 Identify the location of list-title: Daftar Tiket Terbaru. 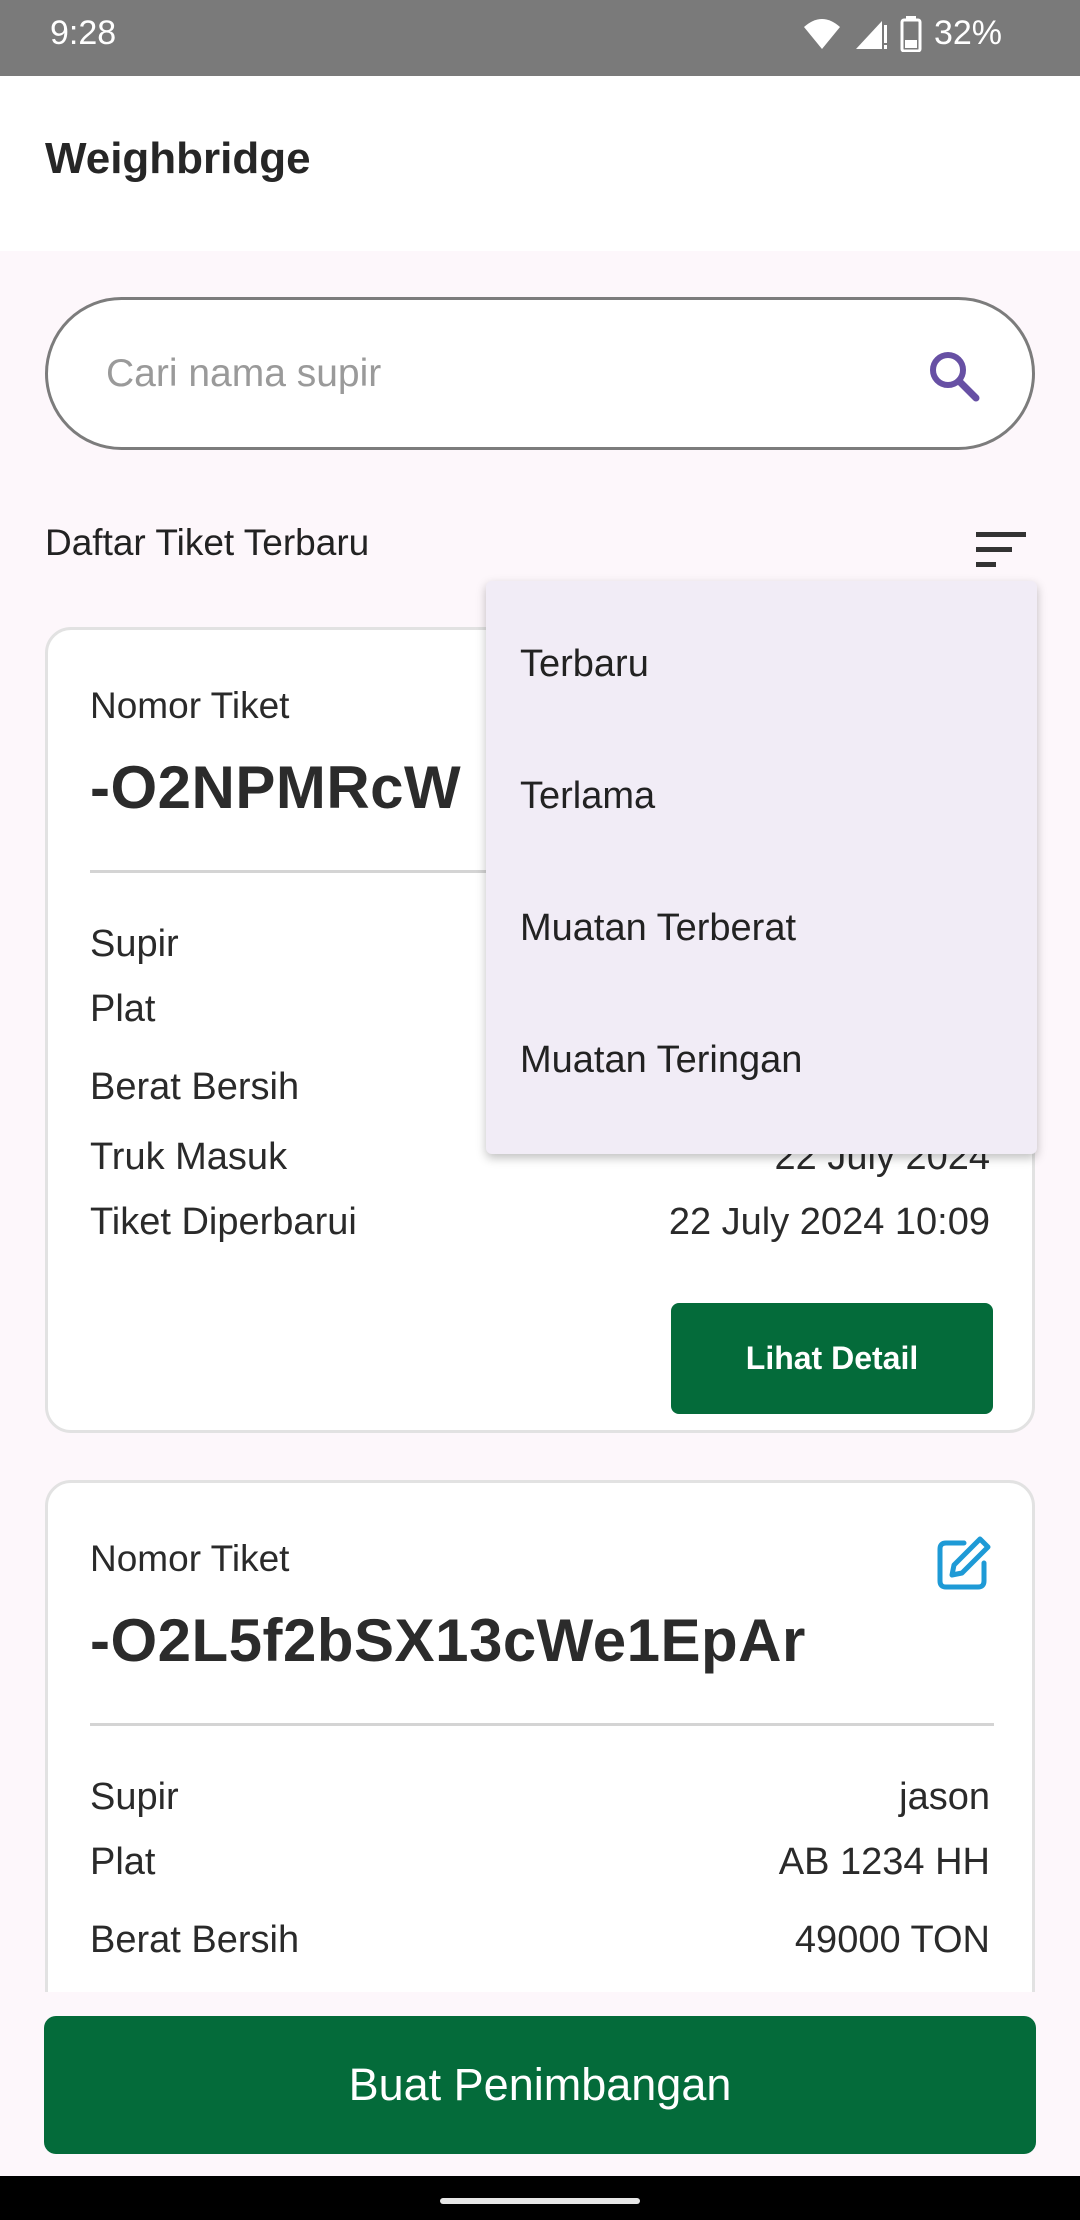
(207, 542).